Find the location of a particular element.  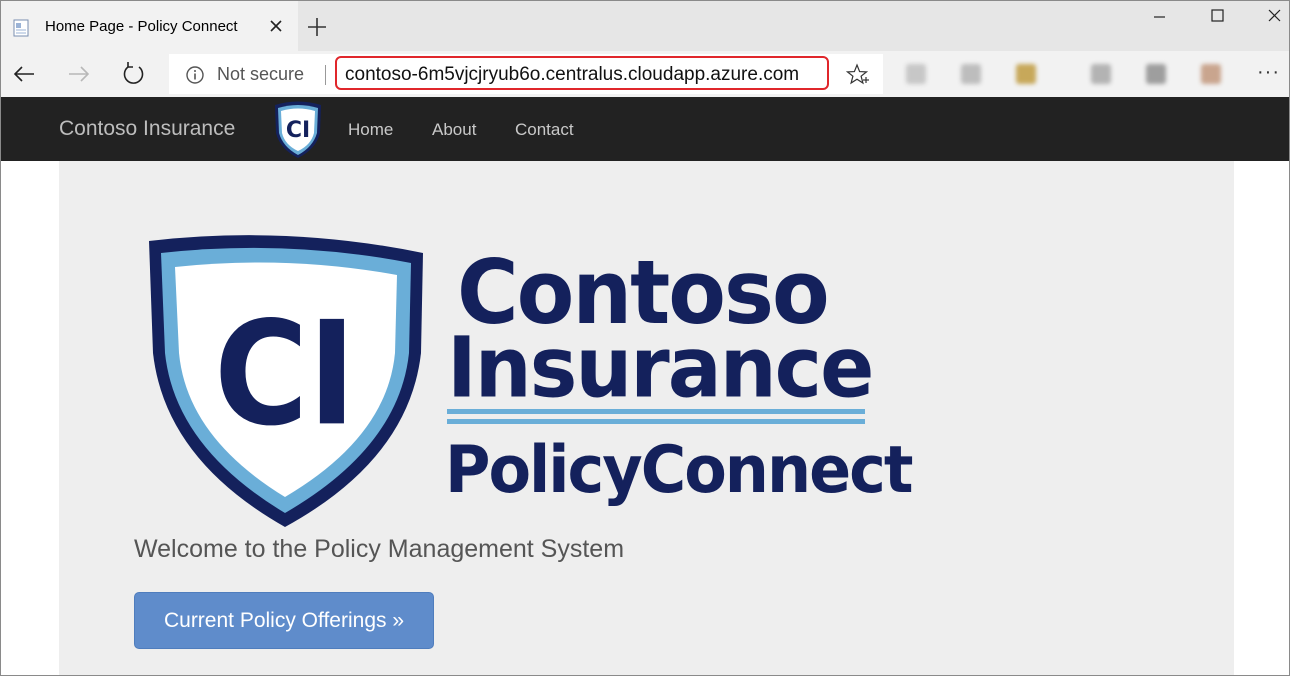

close-tab-icon is located at coordinates (276, 26).